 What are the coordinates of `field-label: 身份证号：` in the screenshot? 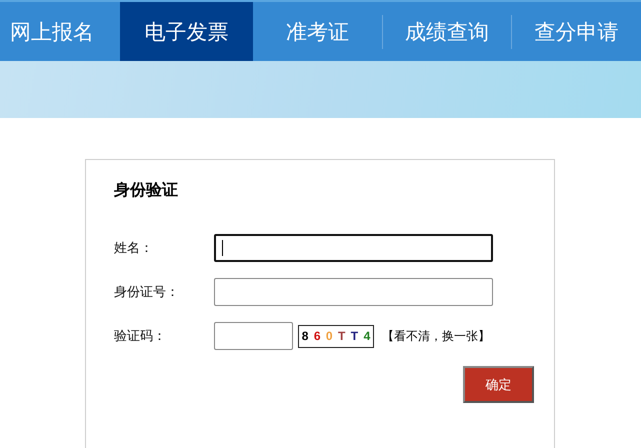 It's located at (147, 292).